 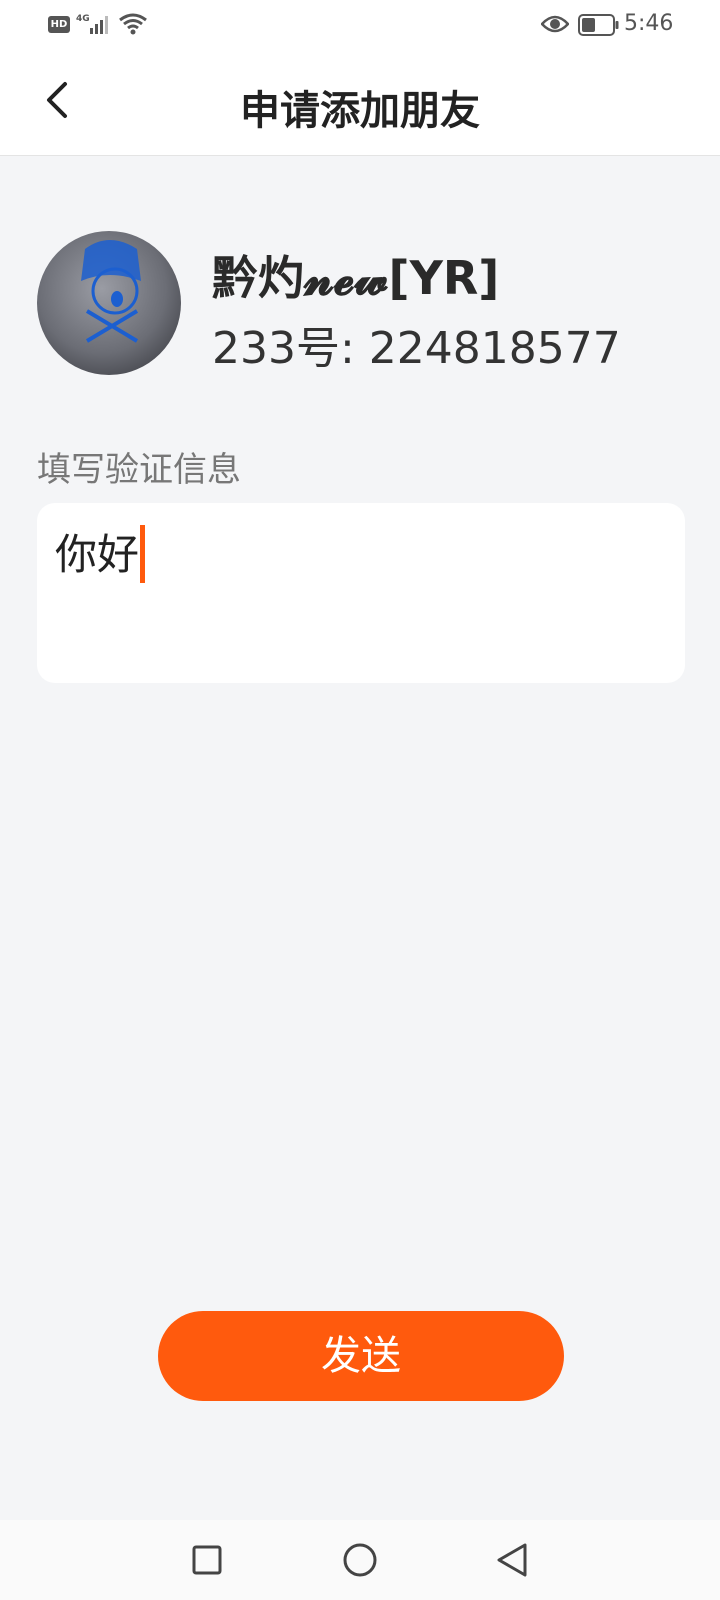 I want to click on circle-icon, so click(x=360, y=1560).